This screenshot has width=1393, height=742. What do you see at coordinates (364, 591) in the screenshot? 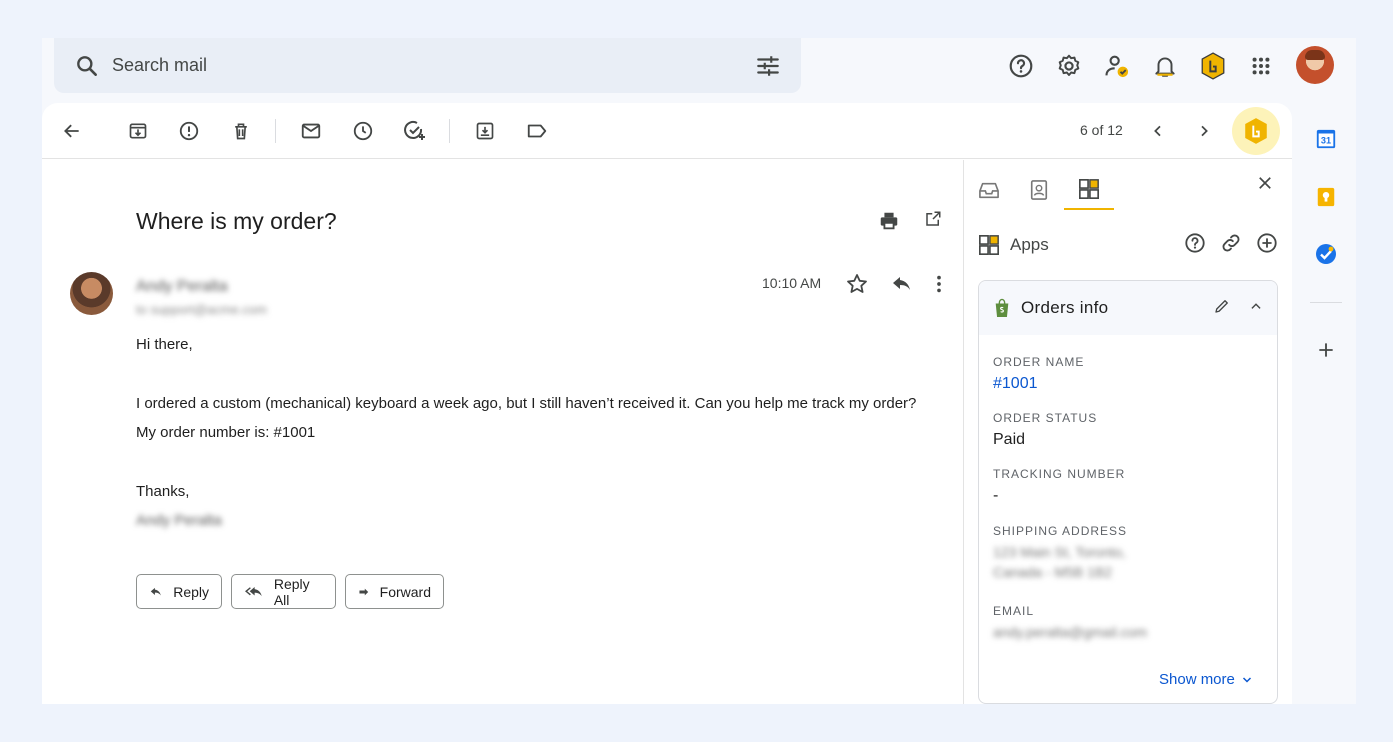
I see `forward-arrow-icon` at bounding box center [364, 591].